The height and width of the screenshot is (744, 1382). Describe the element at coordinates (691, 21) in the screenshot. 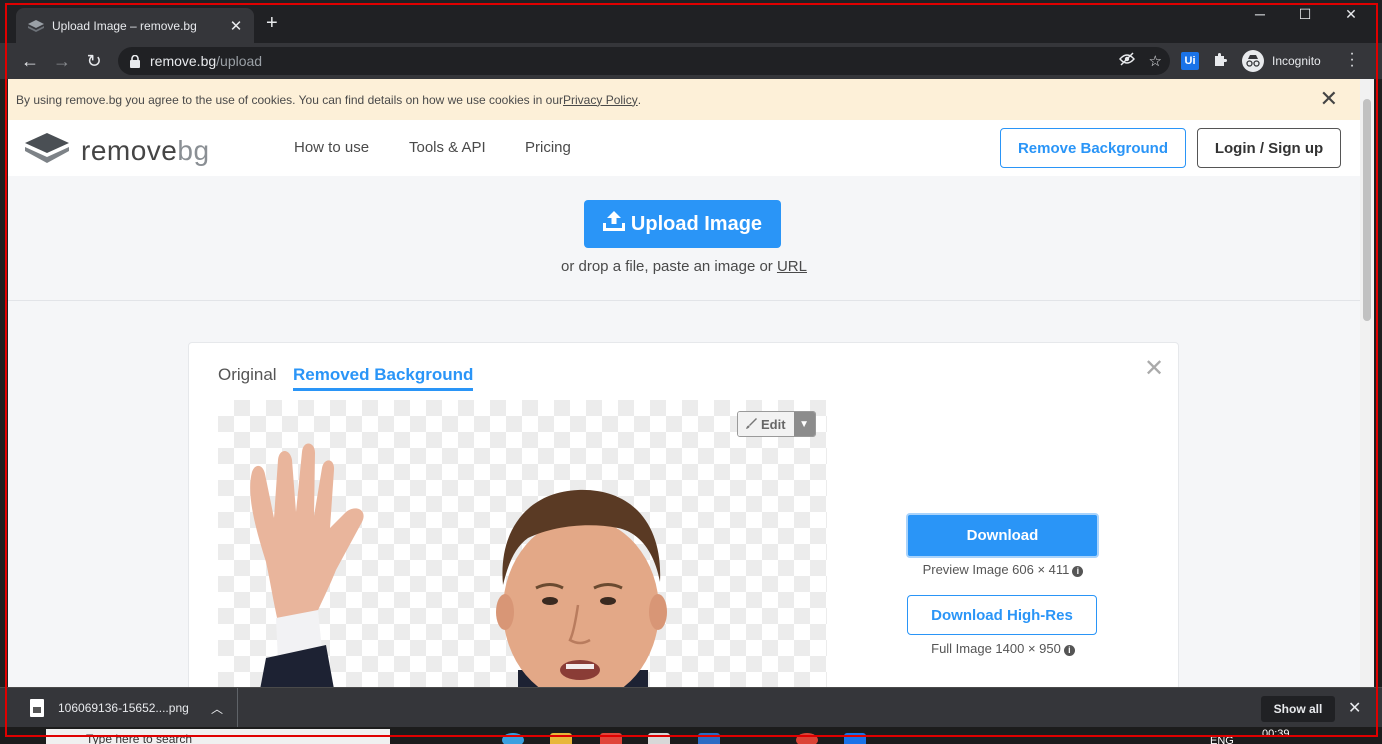

I see `browser-titlebar: Upload Image – remove.bg ✕ + ─ ☐ ✕` at that location.